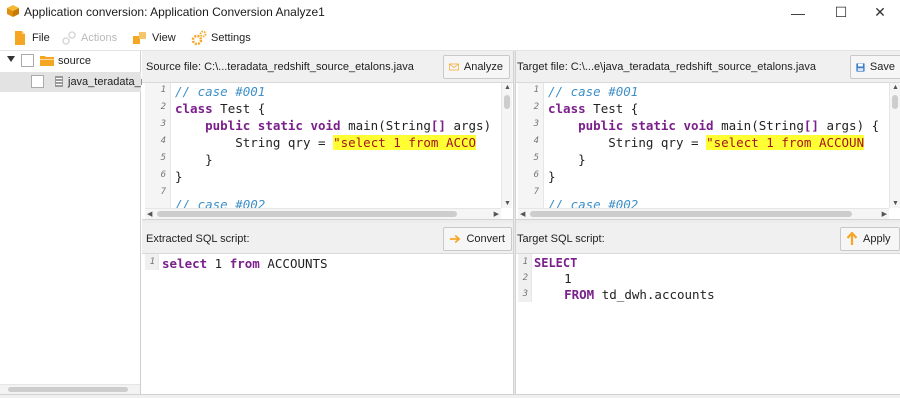  I want to click on extracted-sql-editor: 1 select 1 from ACCOUNTS, so click(329, 324).